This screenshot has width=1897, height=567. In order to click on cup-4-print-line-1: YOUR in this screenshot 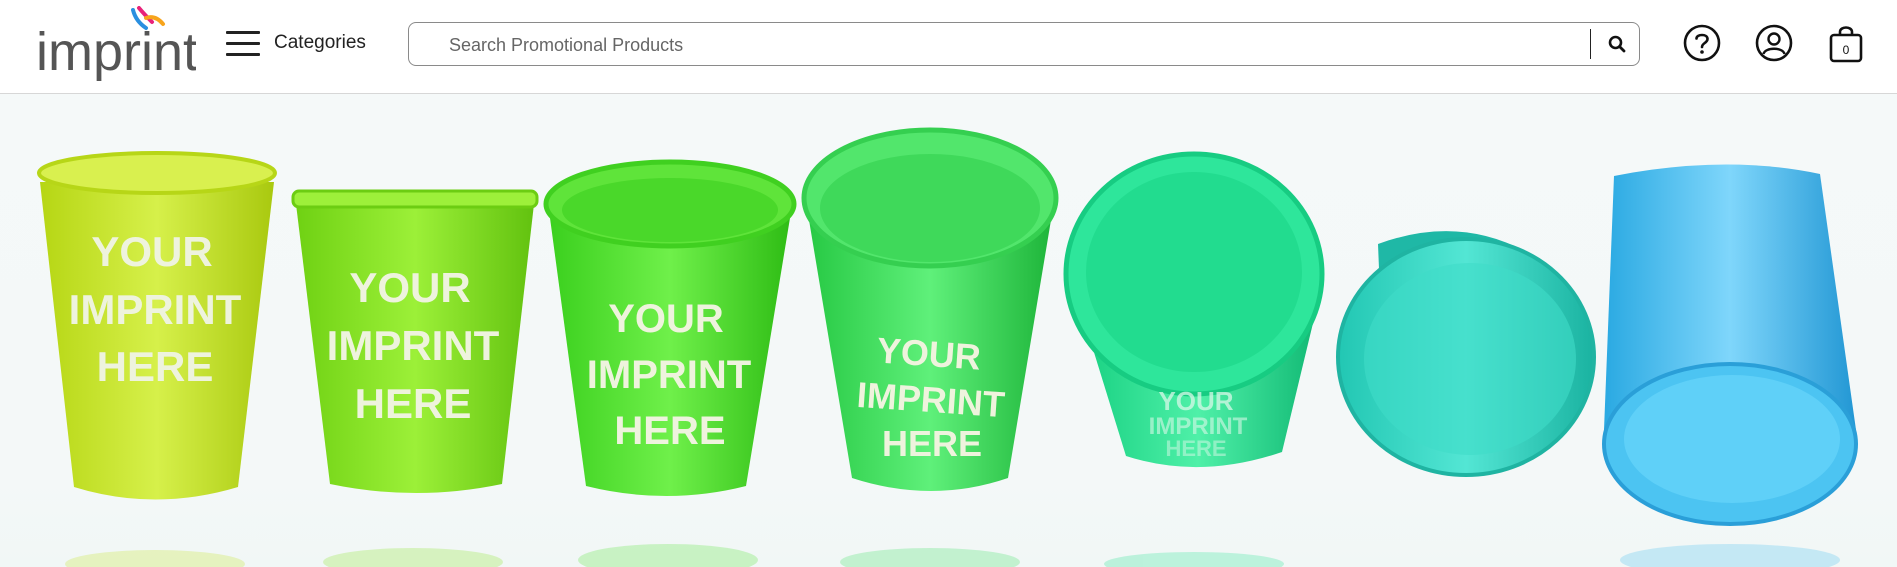, I will do `click(929, 353)`.